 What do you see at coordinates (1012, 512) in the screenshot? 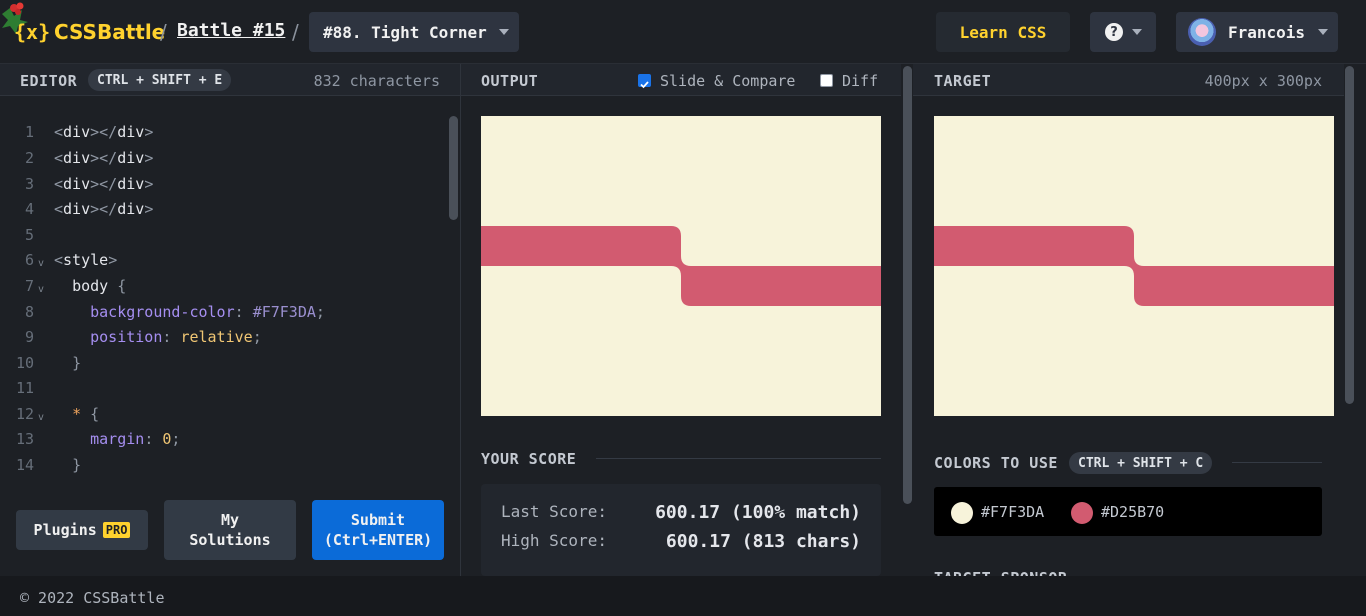
I see `color-hex-label: #F7F3DA` at bounding box center [1012, 512].